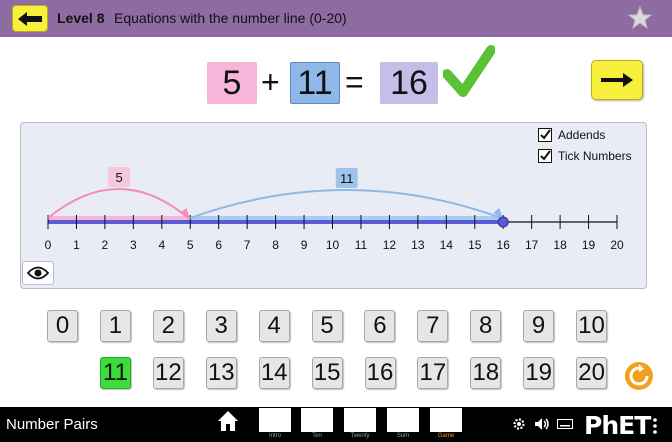  What do you see at coordinates (360, 436) in the screenshot?
I see `screen-tab-label: Twenty` at bounding box center [360, 436].